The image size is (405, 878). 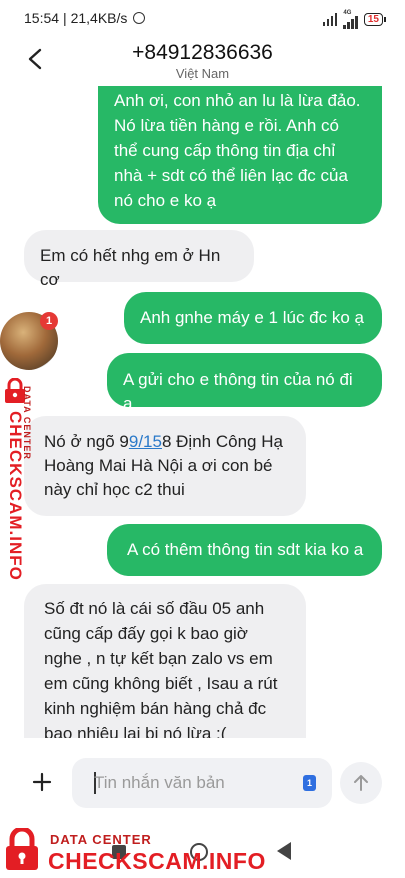 I want to click on conversation-header: +84912836636 Việt Nam, so click(x=202, y=61).